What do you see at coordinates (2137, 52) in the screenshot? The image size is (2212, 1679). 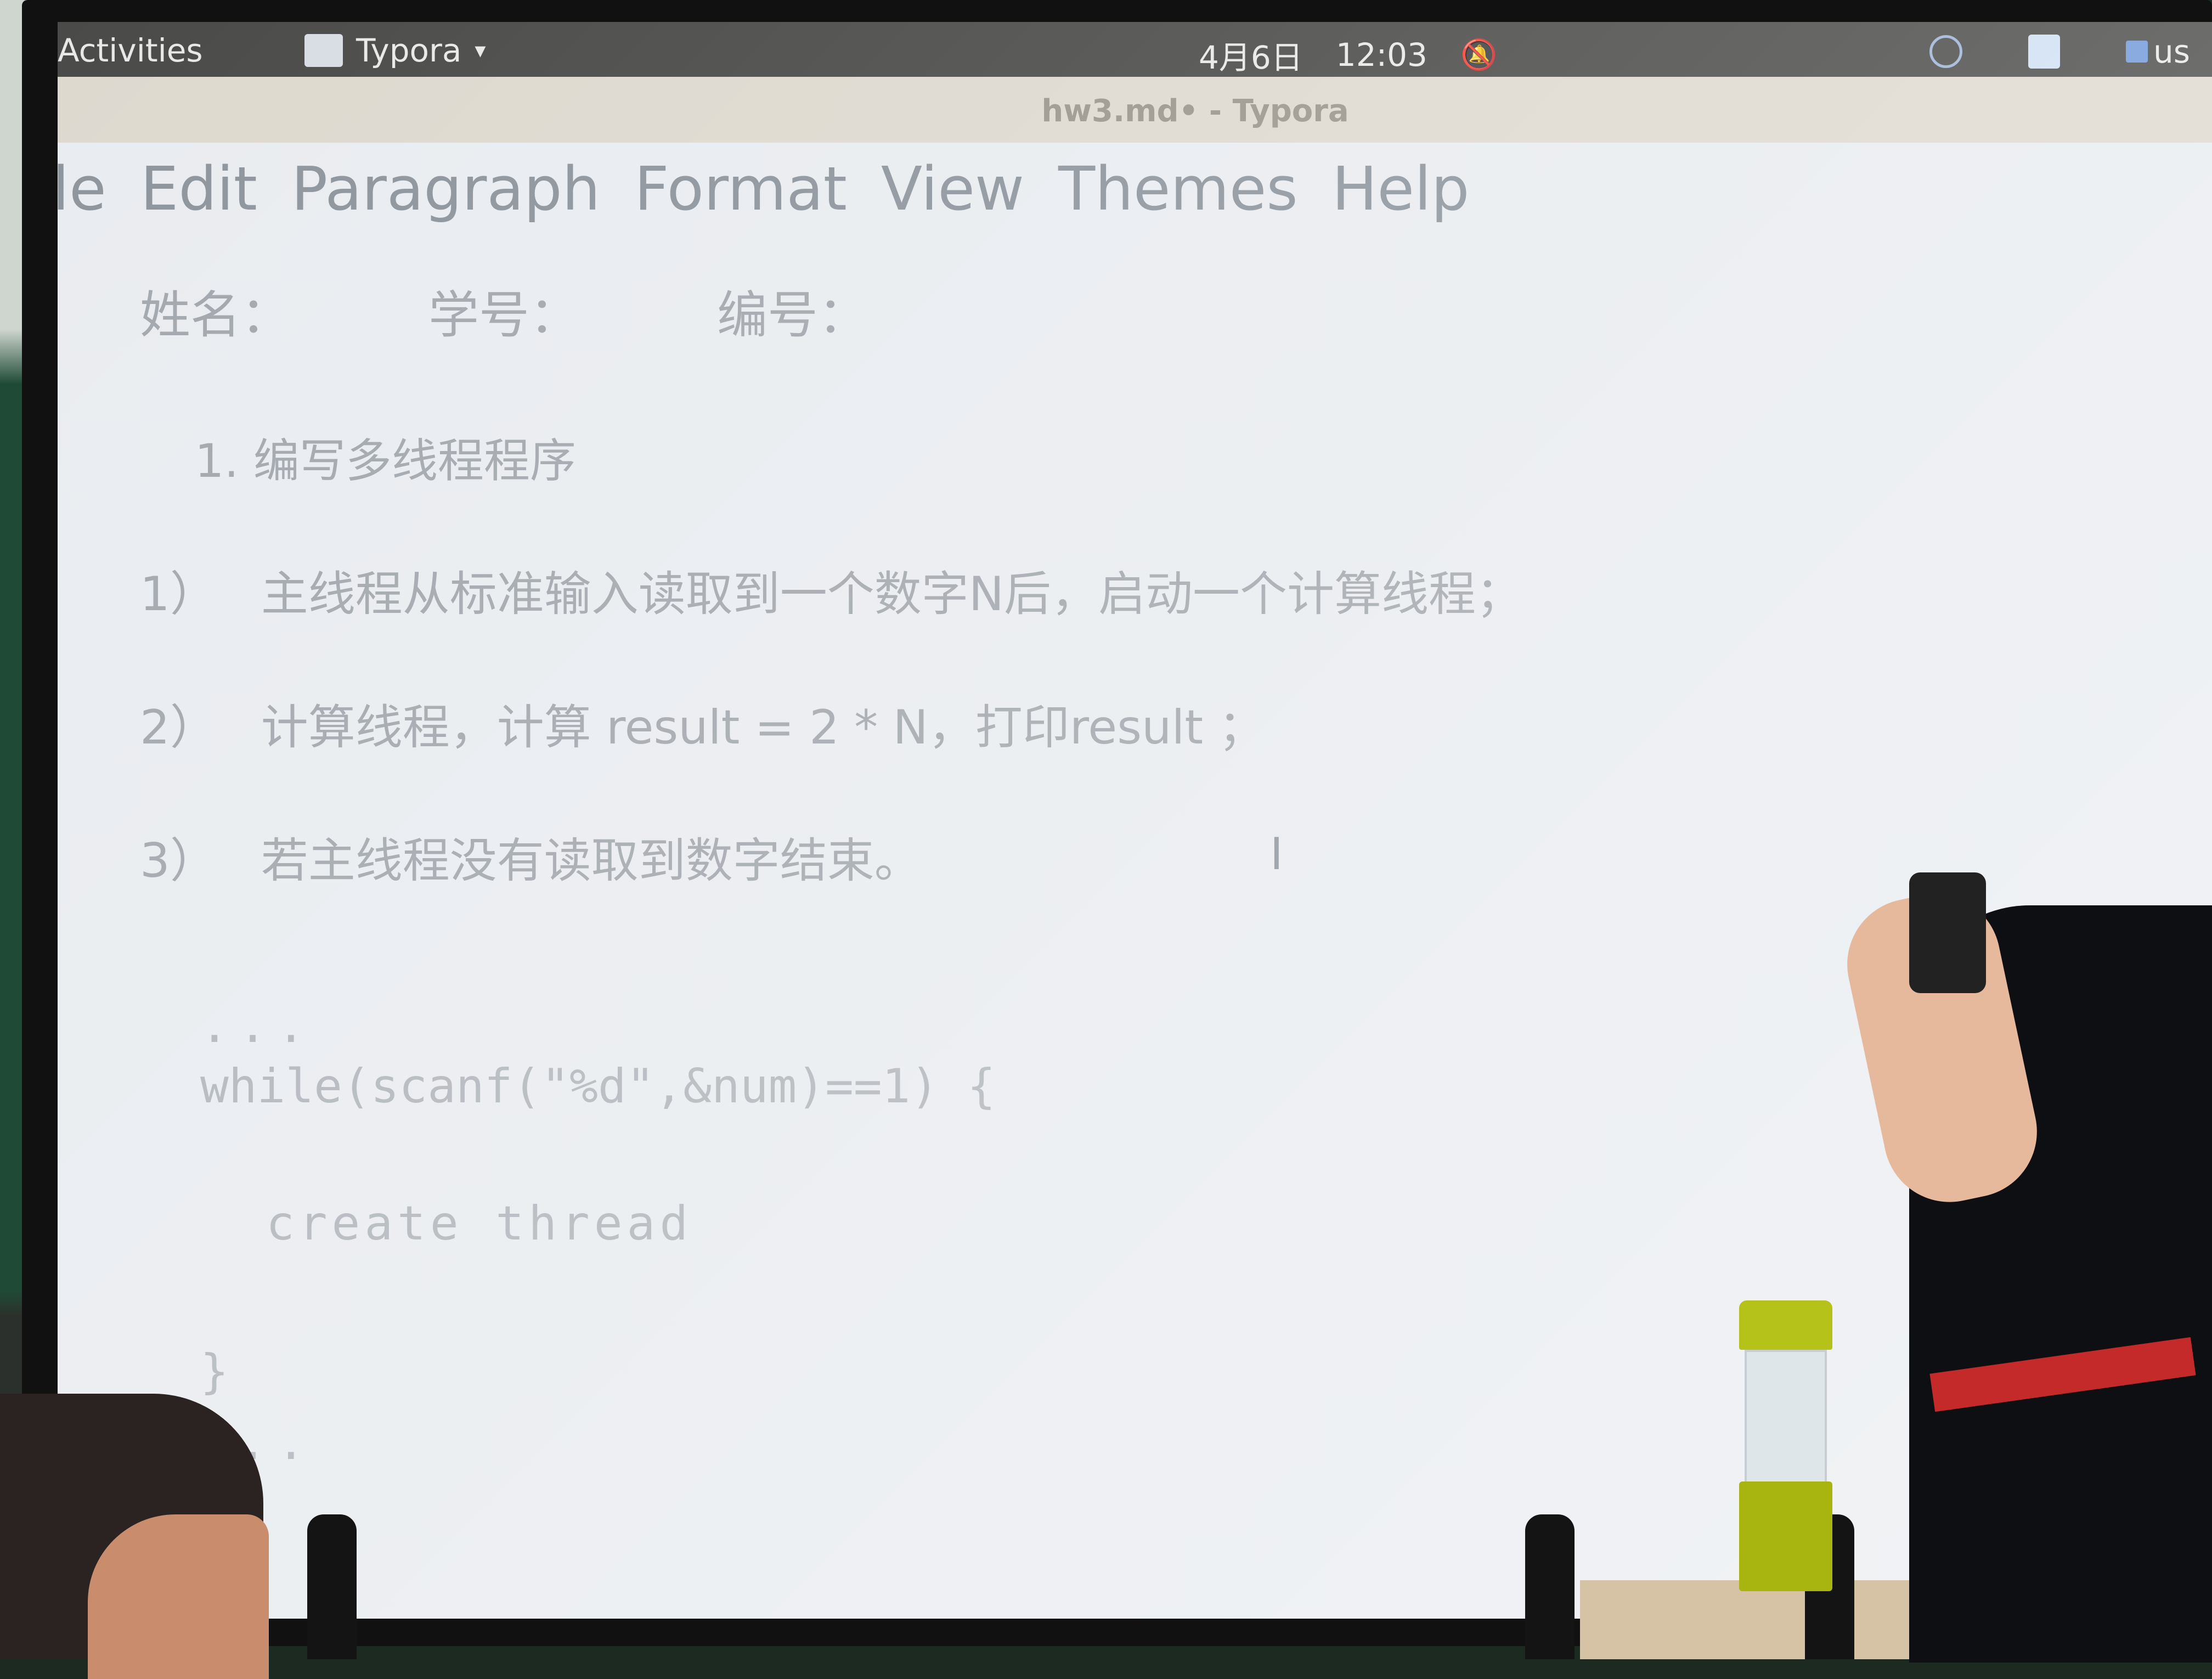 I see `keyboard-icon` at bounding box center [2137, 52].